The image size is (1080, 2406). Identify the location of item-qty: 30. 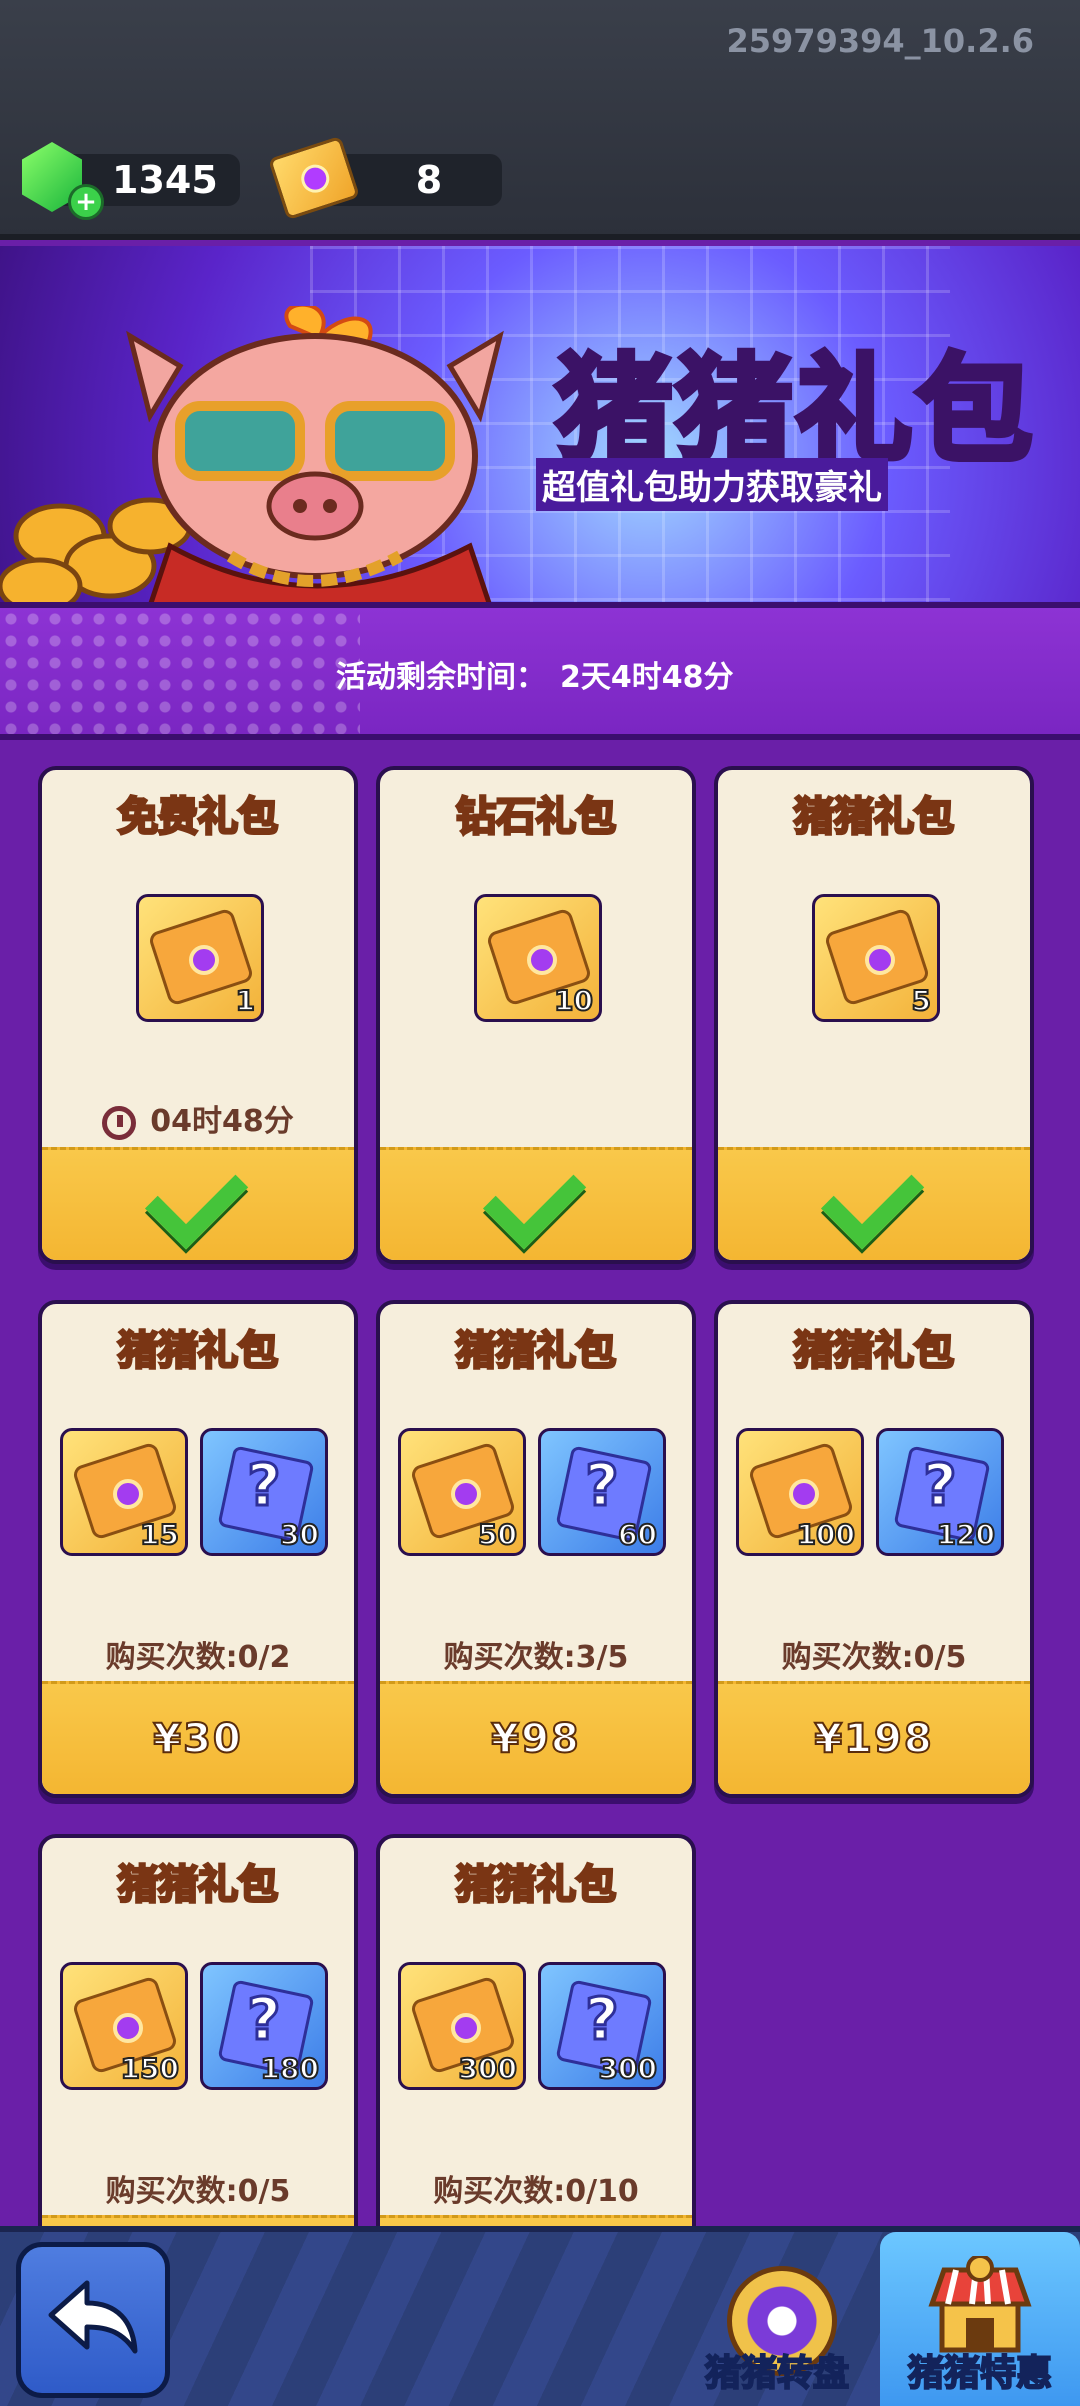
(299, 1534).